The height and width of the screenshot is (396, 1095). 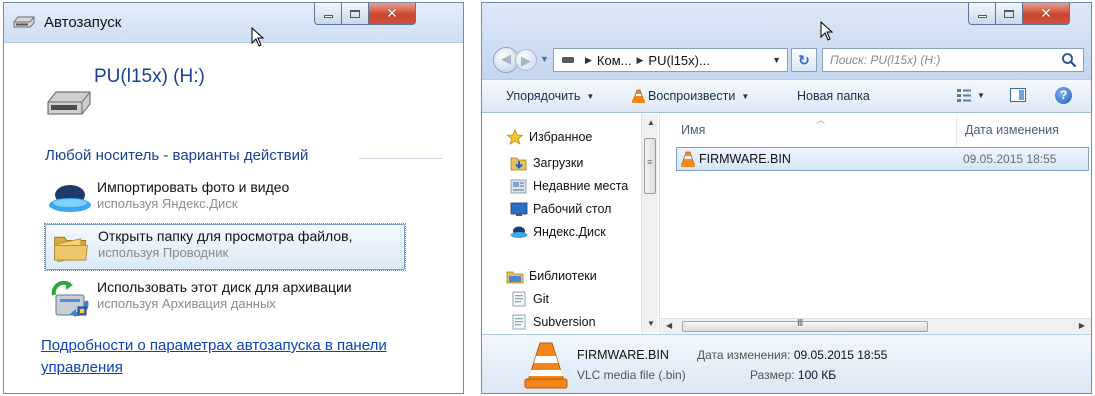 I want to click on star-icon, so click(x=515, y=137).